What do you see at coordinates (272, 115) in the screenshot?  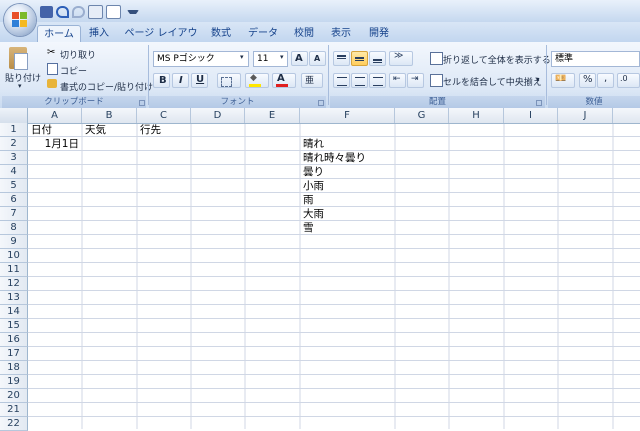 I see `column-header-e: E` at bounding box center [272, 115].